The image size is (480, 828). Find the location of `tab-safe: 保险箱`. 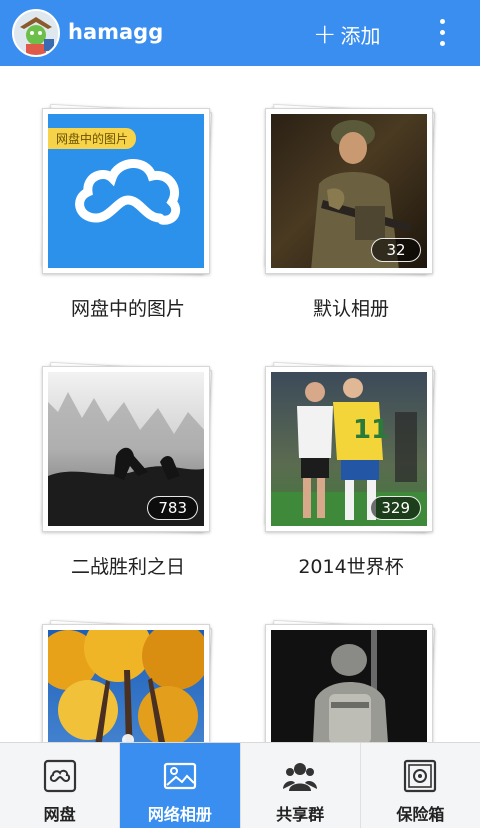

tab-safe: 保险箱 is located at coordinates (420, 785).